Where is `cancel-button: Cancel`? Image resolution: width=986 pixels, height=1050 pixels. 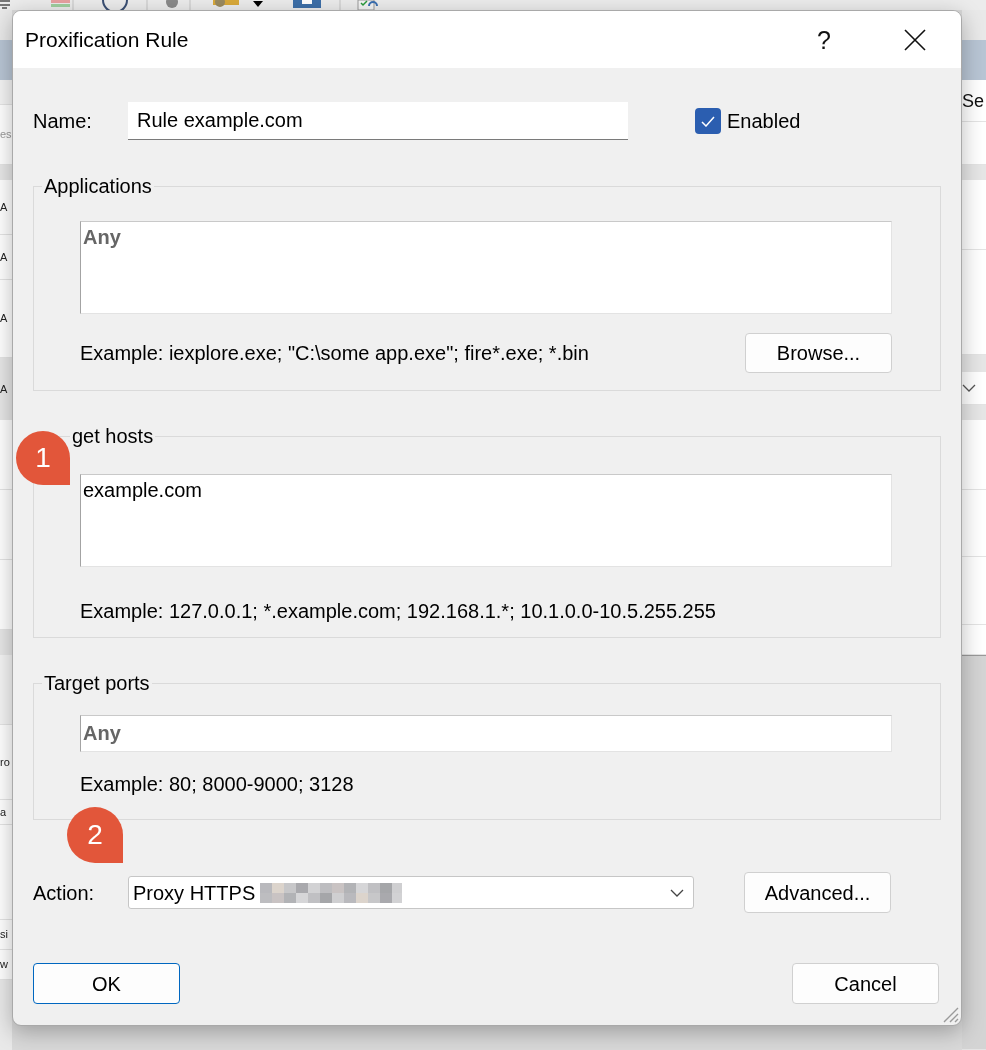
cancel-button: Cancel is located at coordinates (865, 983).